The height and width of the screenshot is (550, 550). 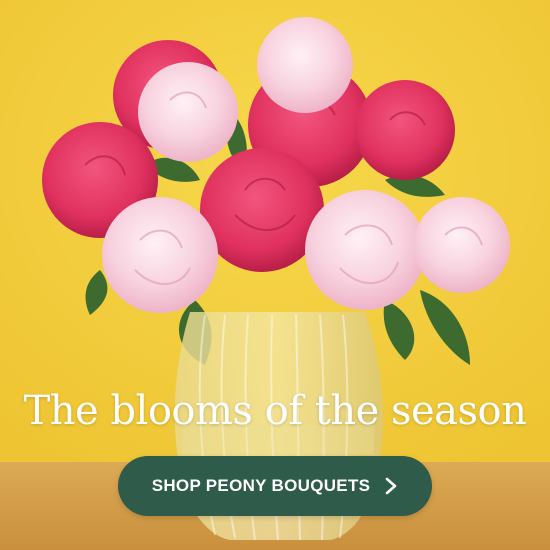 I want to click on headline: The blooms of the season, so click(x=275, y=411).